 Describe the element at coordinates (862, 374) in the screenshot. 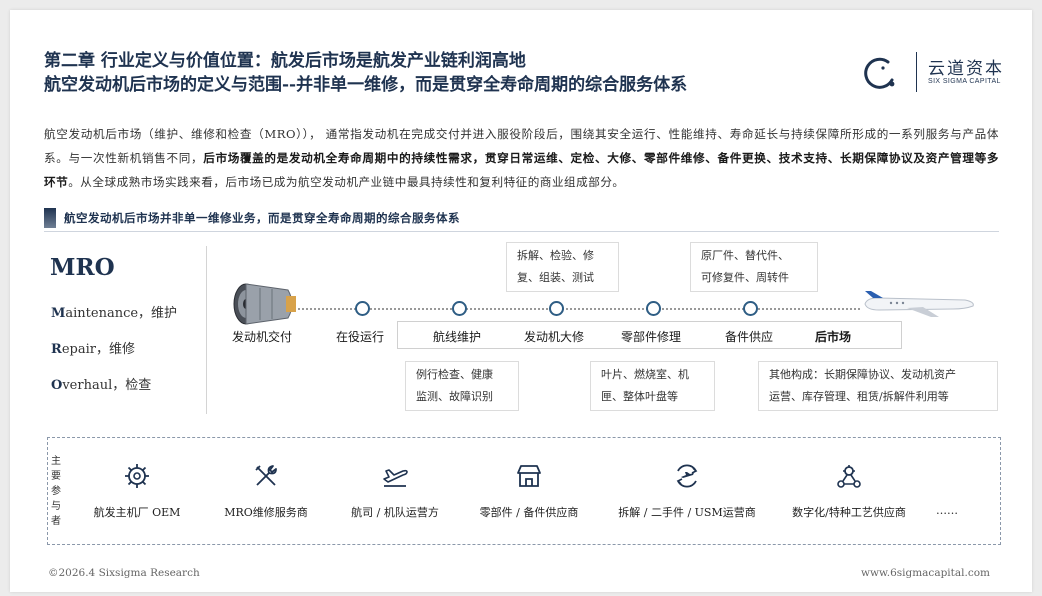

I see `note-line: 其他构成：长期保障协议、发动机资产` at that location.